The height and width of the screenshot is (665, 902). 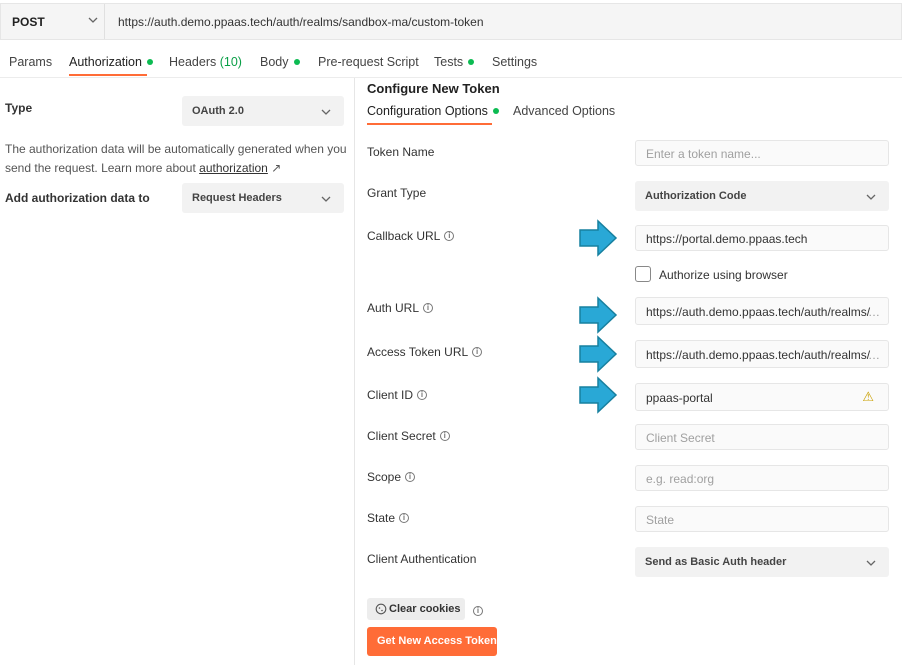 What do you see at coordinates (422, 559) in the screenshot?
I see `client-auth-label: Client Authentication` at bounding box center [422, 559].